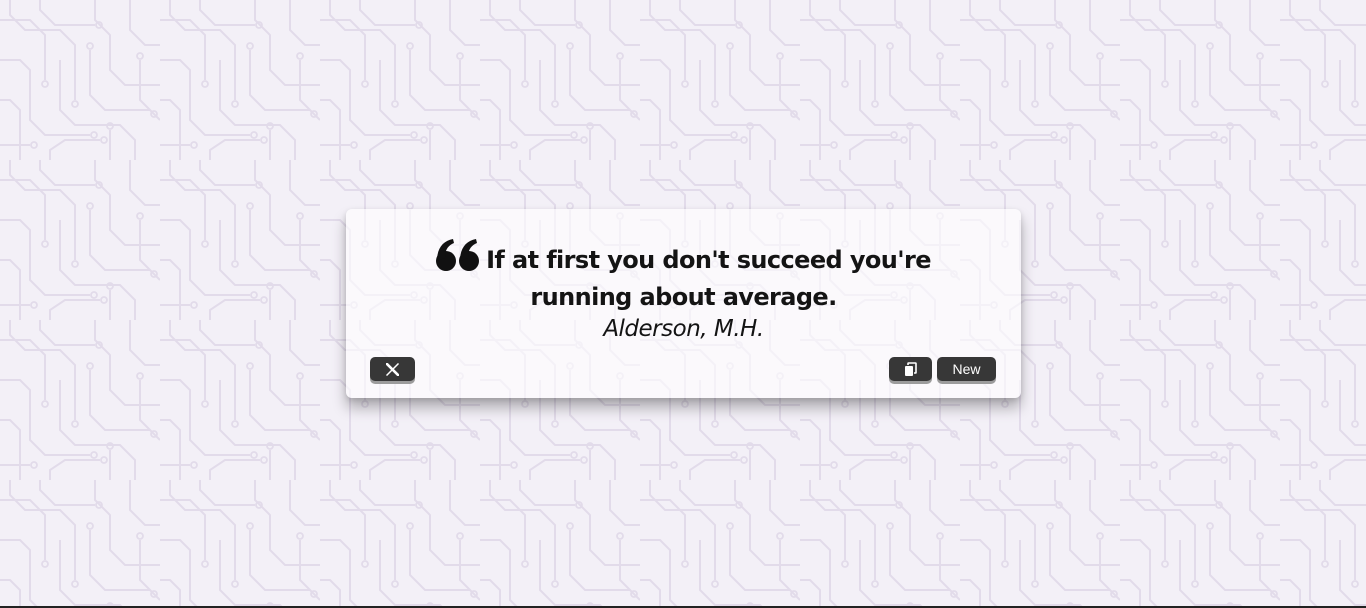 The image size is (1366, 608). I want to click on copy-icon, so click(911, 368).